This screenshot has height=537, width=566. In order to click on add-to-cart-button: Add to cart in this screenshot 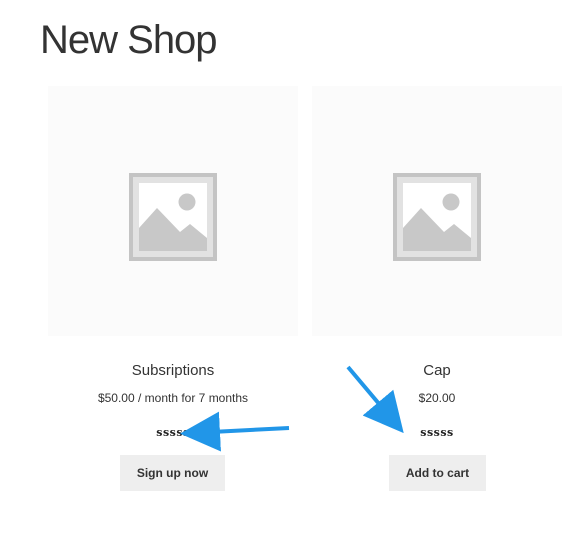, I will do `click(437, 473)`.